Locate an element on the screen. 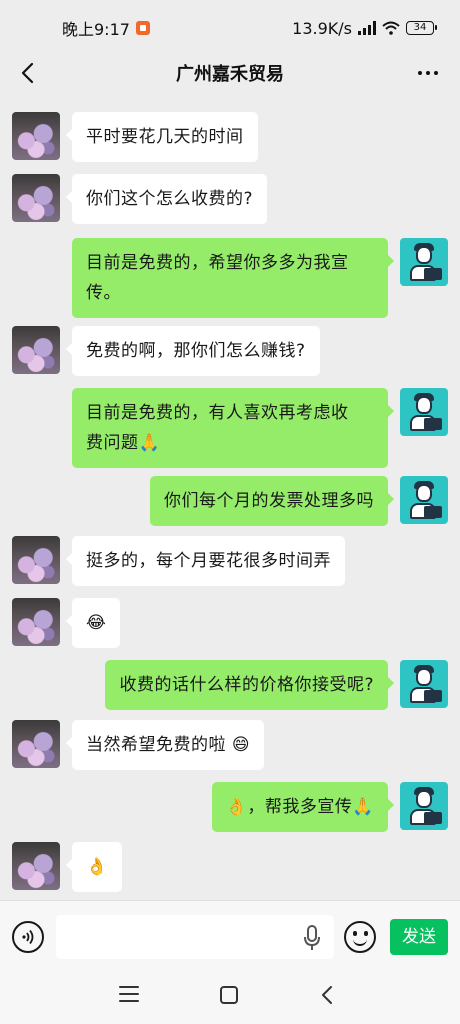 The height and width of the screenshot is (1024, 460). app-notification-icon is located at coordinates (142, 28).